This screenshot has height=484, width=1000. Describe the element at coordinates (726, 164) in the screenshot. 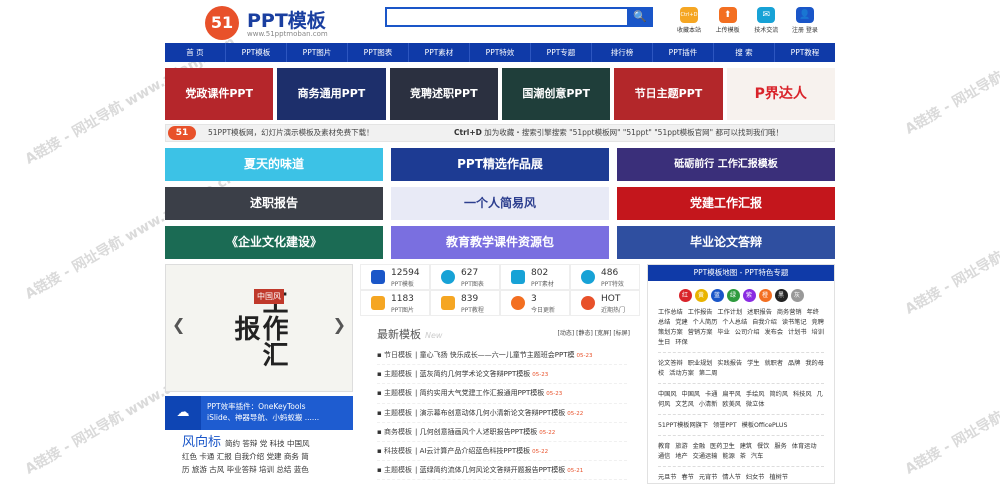

I see `ad-work-report: 砥砺前行 工作汇报模板` at that location.